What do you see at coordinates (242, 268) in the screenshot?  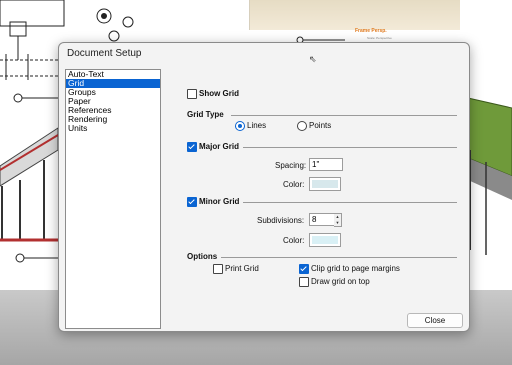 I see `print-grid-label: Print Grid` at bounding box center [242, 268].